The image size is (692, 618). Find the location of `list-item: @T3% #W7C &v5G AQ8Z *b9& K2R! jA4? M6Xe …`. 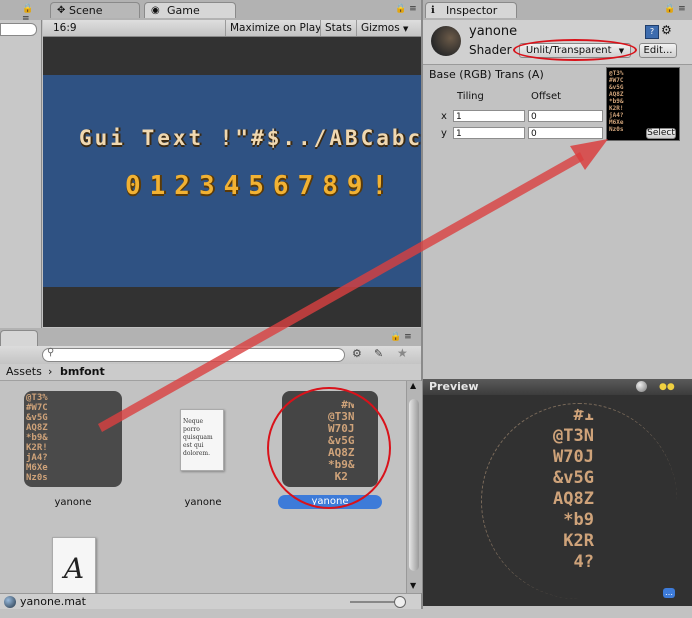

list-item: @T3% #W7C &v5G AQ8Z *b9& K2R! jA4? M6Xe … is located at coordinates (73, 448).